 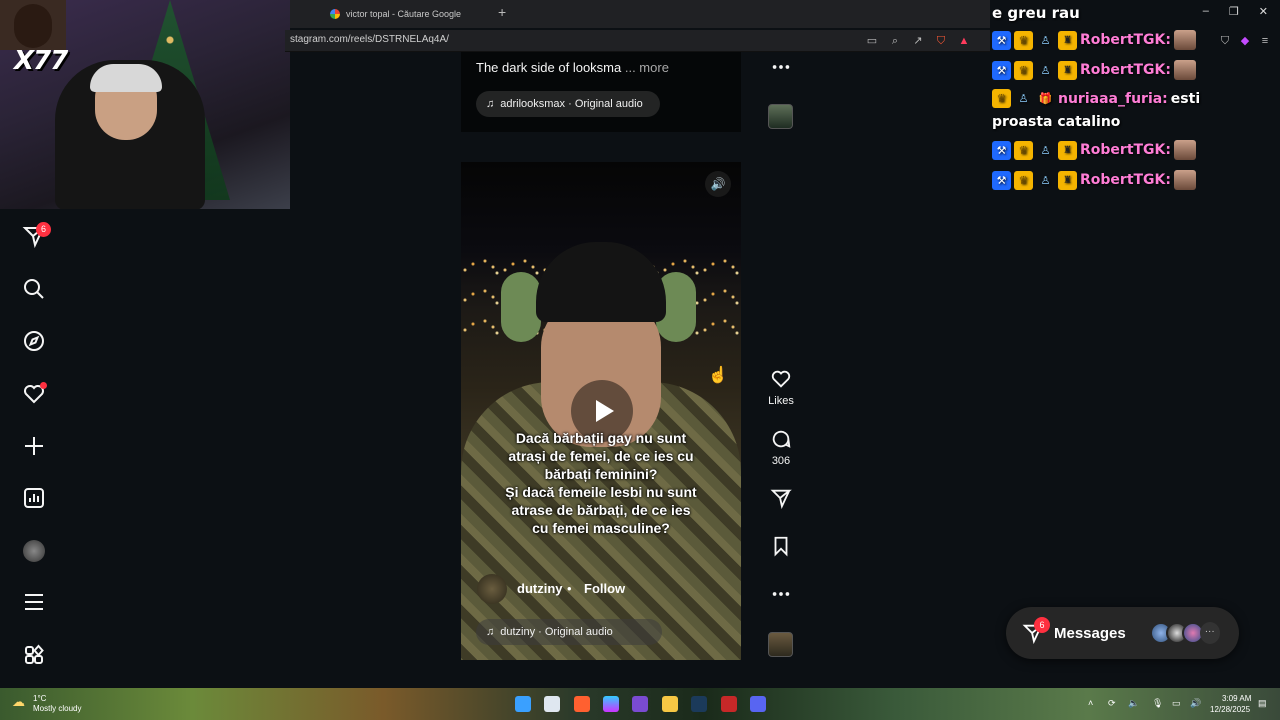 I want to click on brave-shield-icon: ⛉, so click(x=941, y=41).